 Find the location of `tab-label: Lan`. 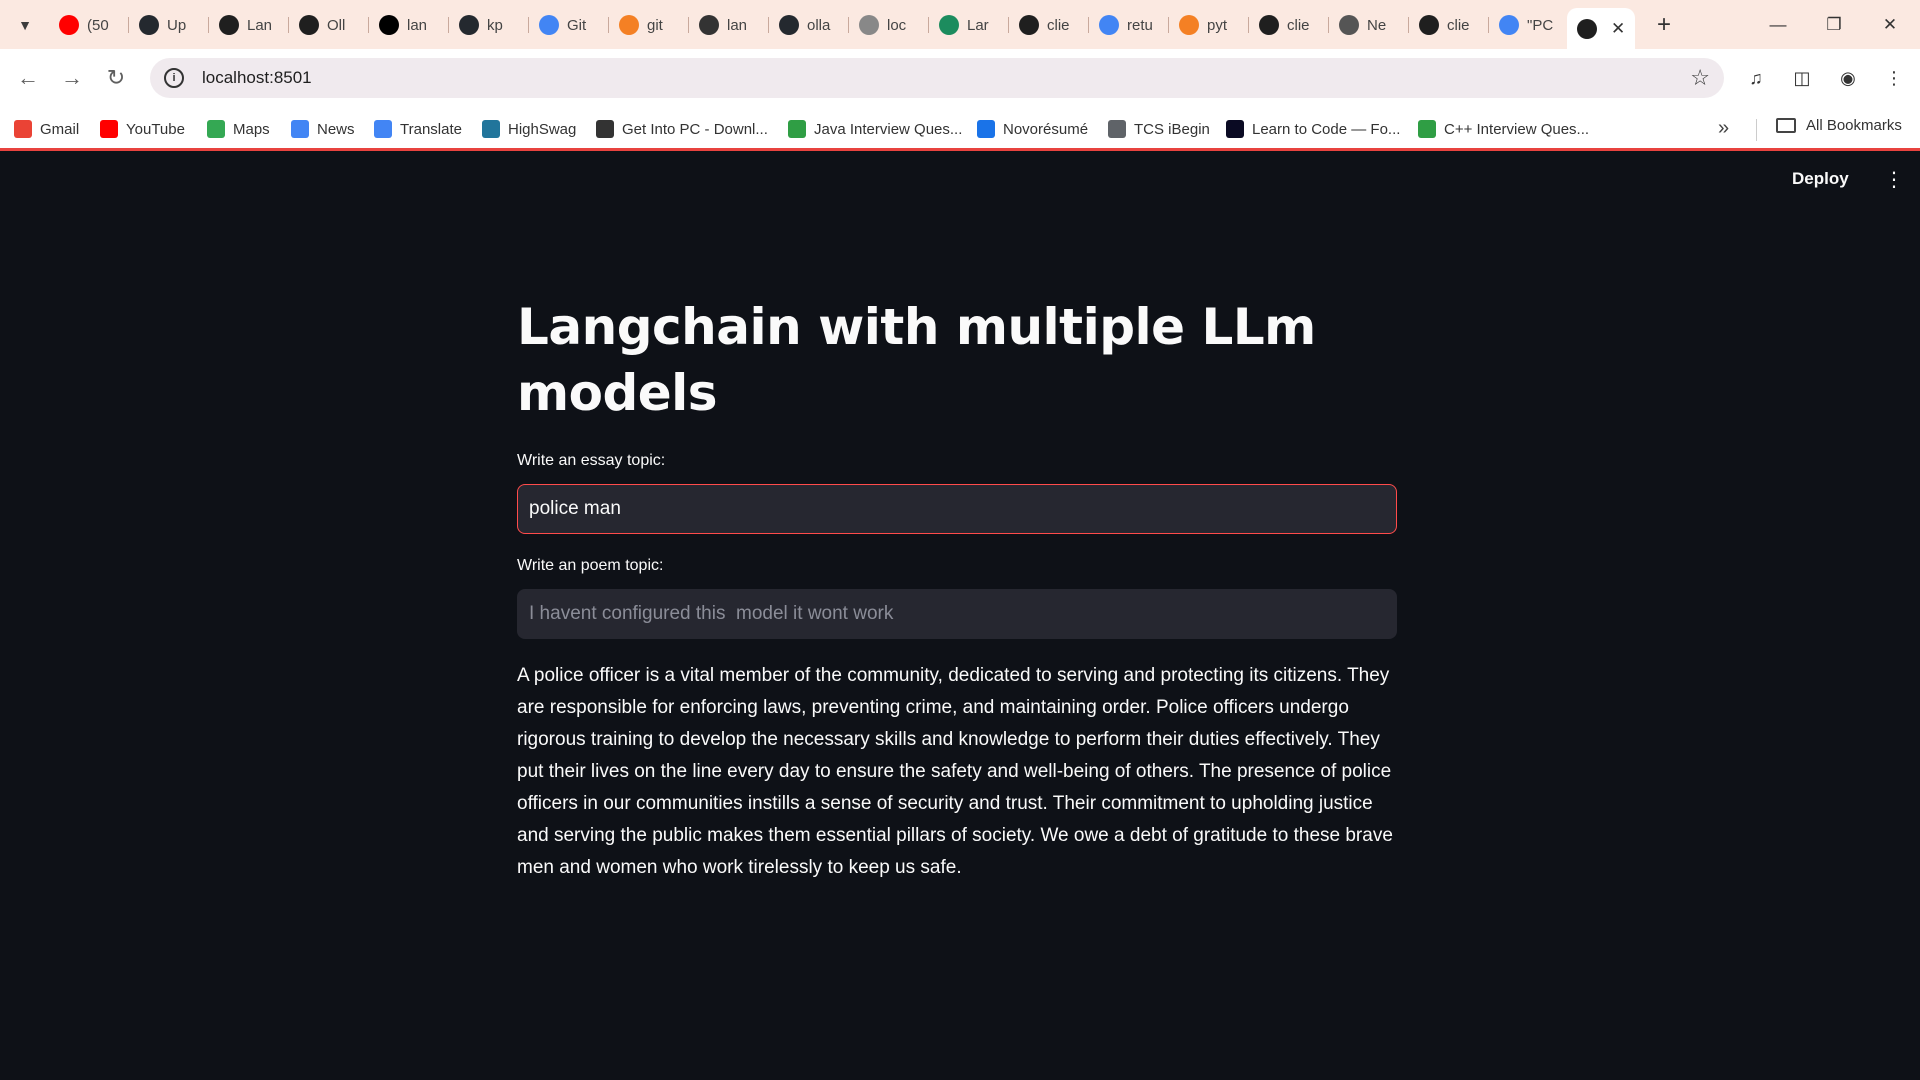

tab-label: Lan is located at coordinates (260, 25).